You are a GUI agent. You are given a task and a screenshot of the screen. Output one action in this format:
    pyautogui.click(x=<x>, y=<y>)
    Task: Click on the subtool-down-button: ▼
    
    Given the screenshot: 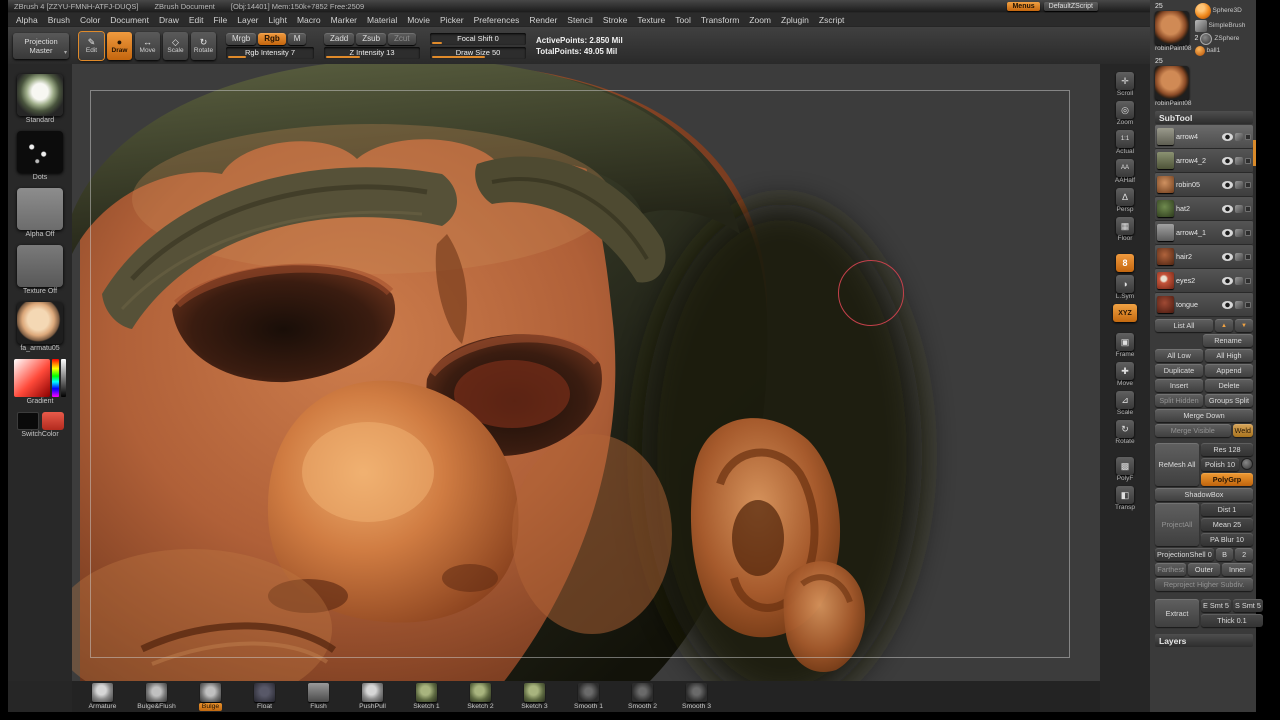 What is the action you would take?
    pyautogui.click(x=1244, y=325)
    